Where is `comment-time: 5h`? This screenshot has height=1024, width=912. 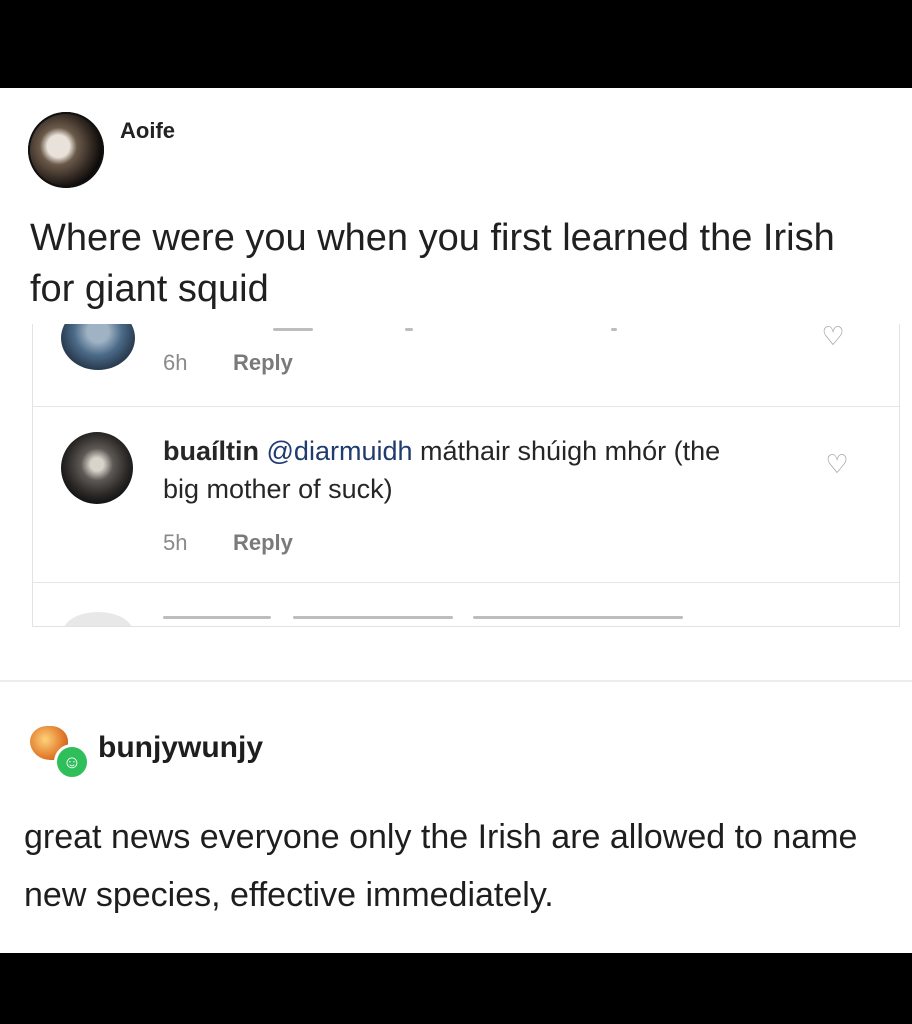 comment-time: 5h is located at coordinates (175, 542).